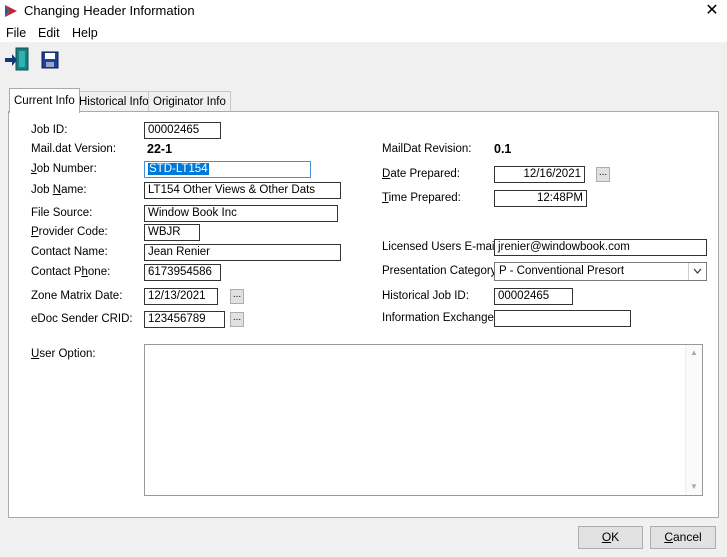 The image size is (727, 557). What do you see at coordinates (184, 319) in the screenshot?
I see `edoc-sender-crid-field: 123456789` at bounding box center [184, 319].